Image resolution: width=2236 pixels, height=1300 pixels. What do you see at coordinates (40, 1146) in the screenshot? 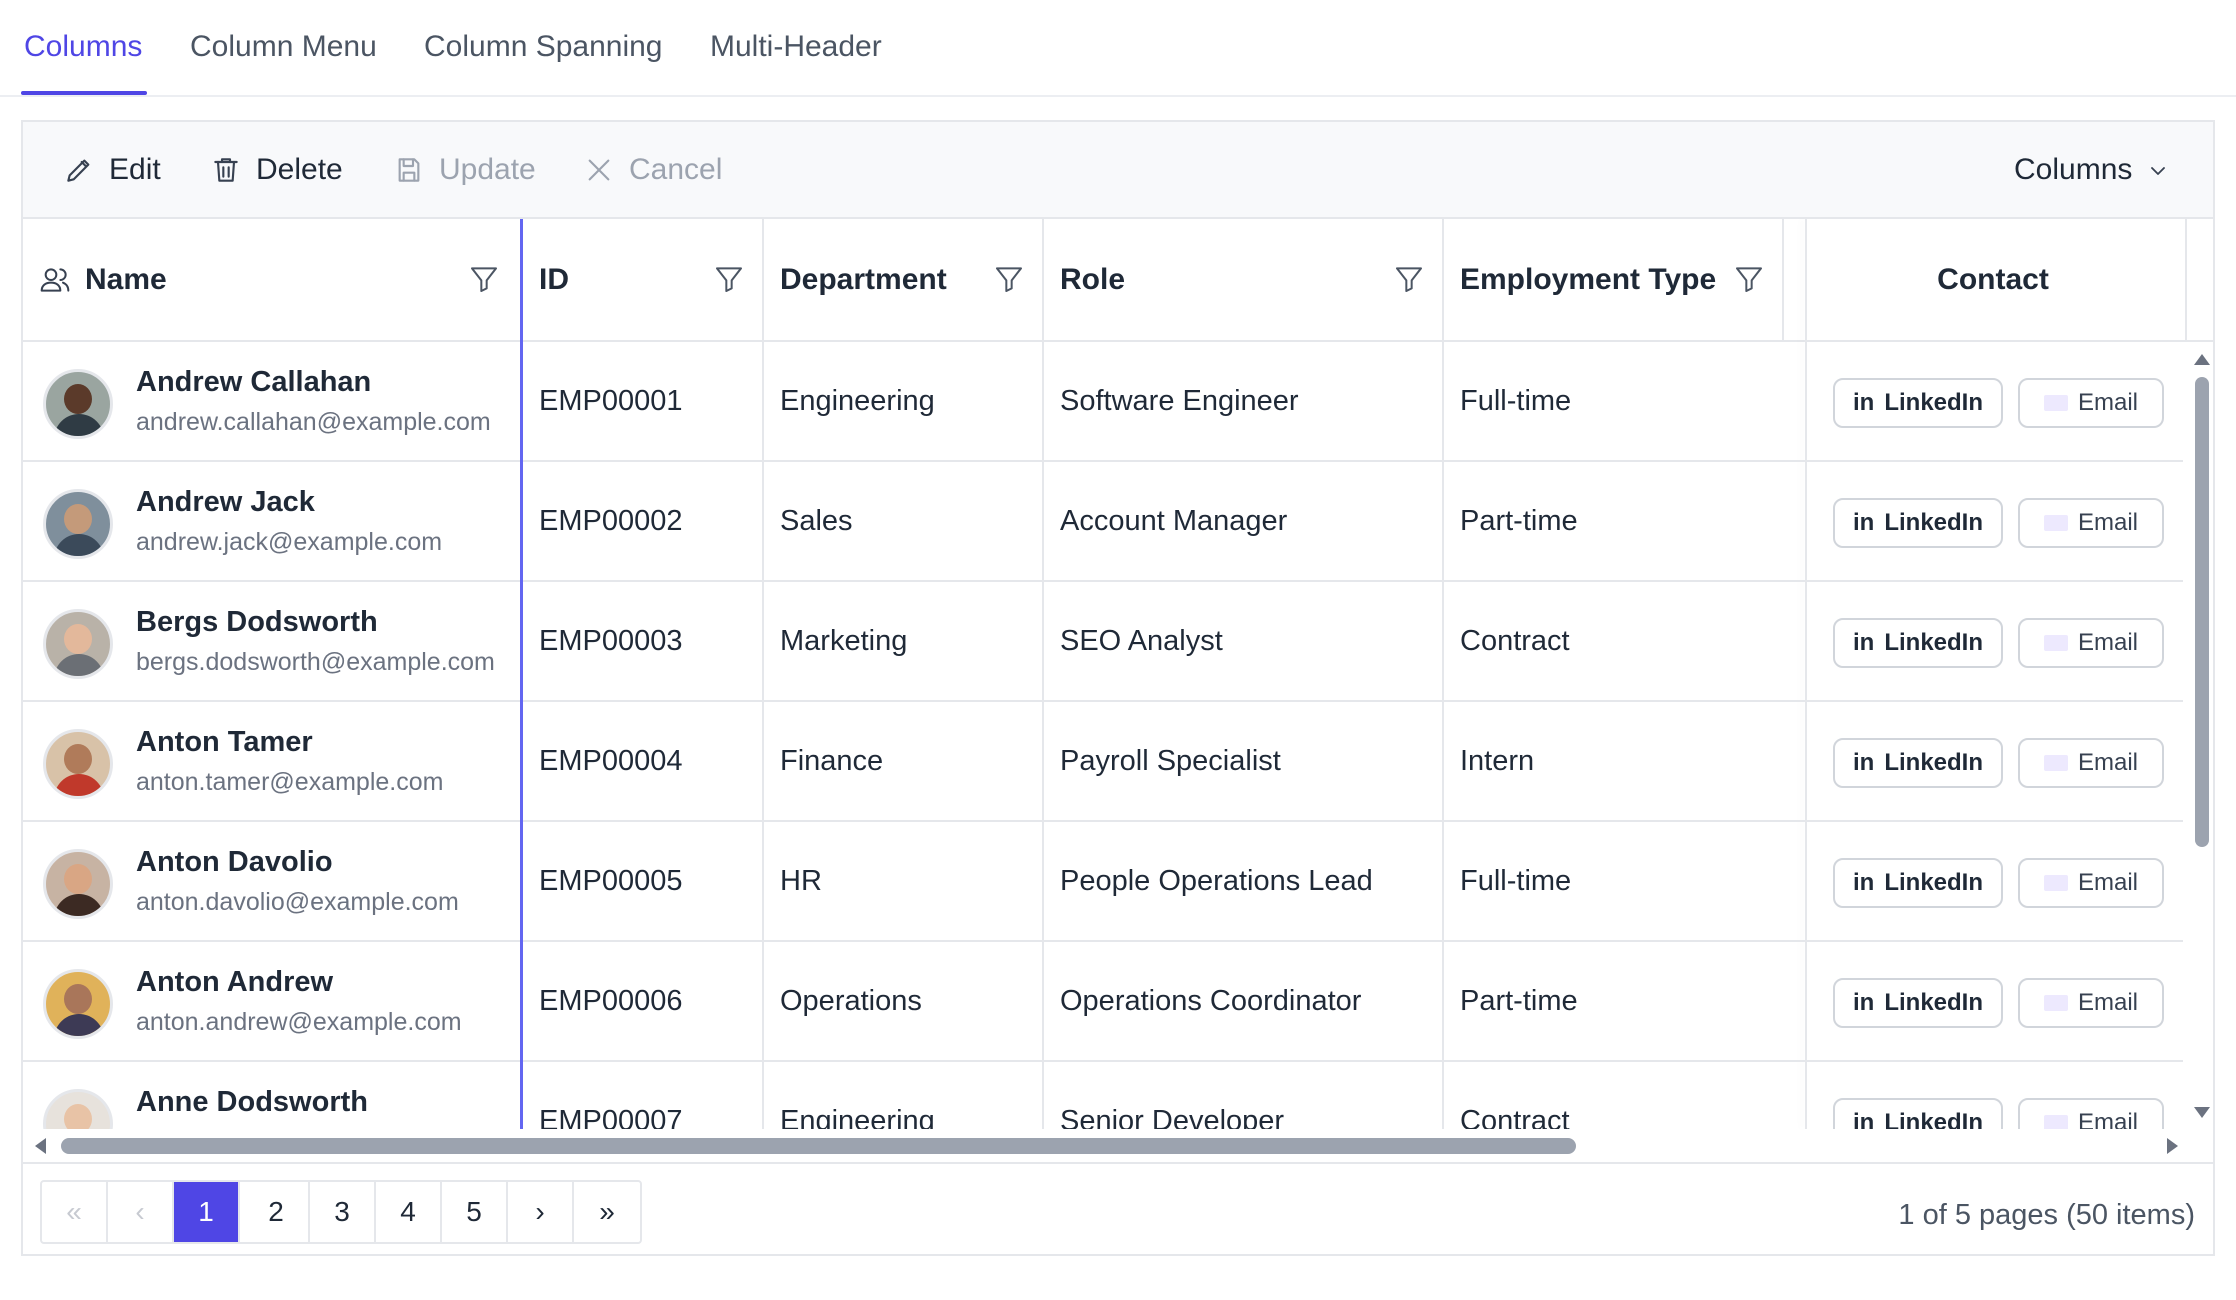
I see `scroll-left-arrow-icon` at bounding box center [40, 1146].